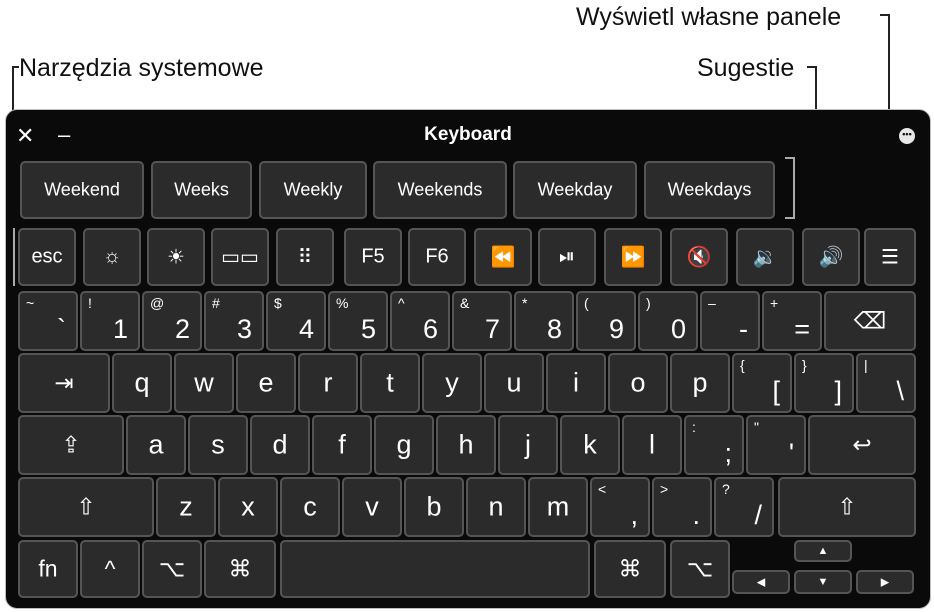  What do you see at coordinates (700, 383) in the screenshot?
I see `key-p: p` at bounding box center [700, 383].